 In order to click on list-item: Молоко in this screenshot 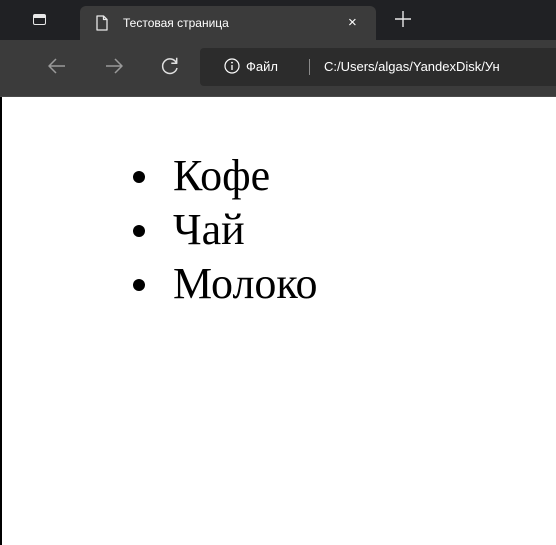, I will do `click(225, 284)`.